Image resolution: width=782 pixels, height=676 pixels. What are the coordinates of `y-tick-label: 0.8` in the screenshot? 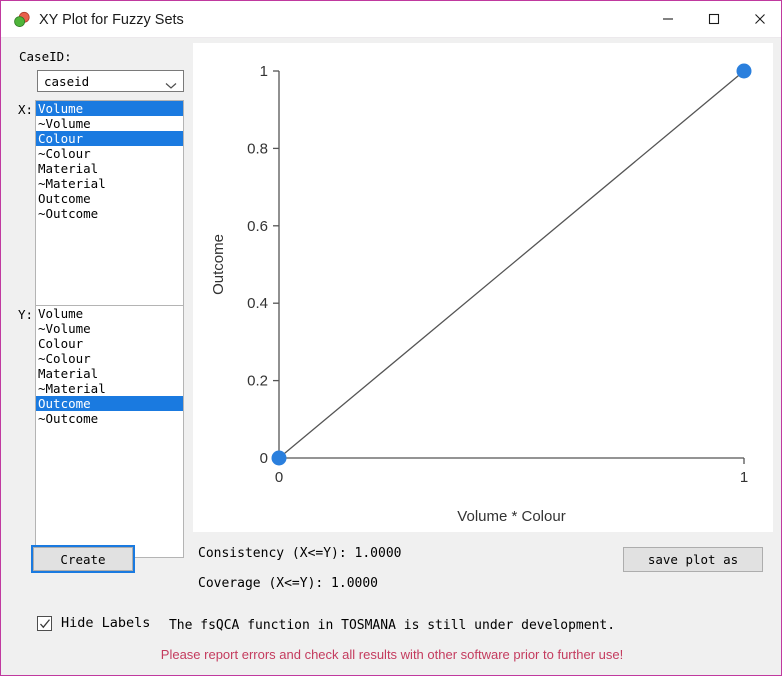 It's located at (257, 148).